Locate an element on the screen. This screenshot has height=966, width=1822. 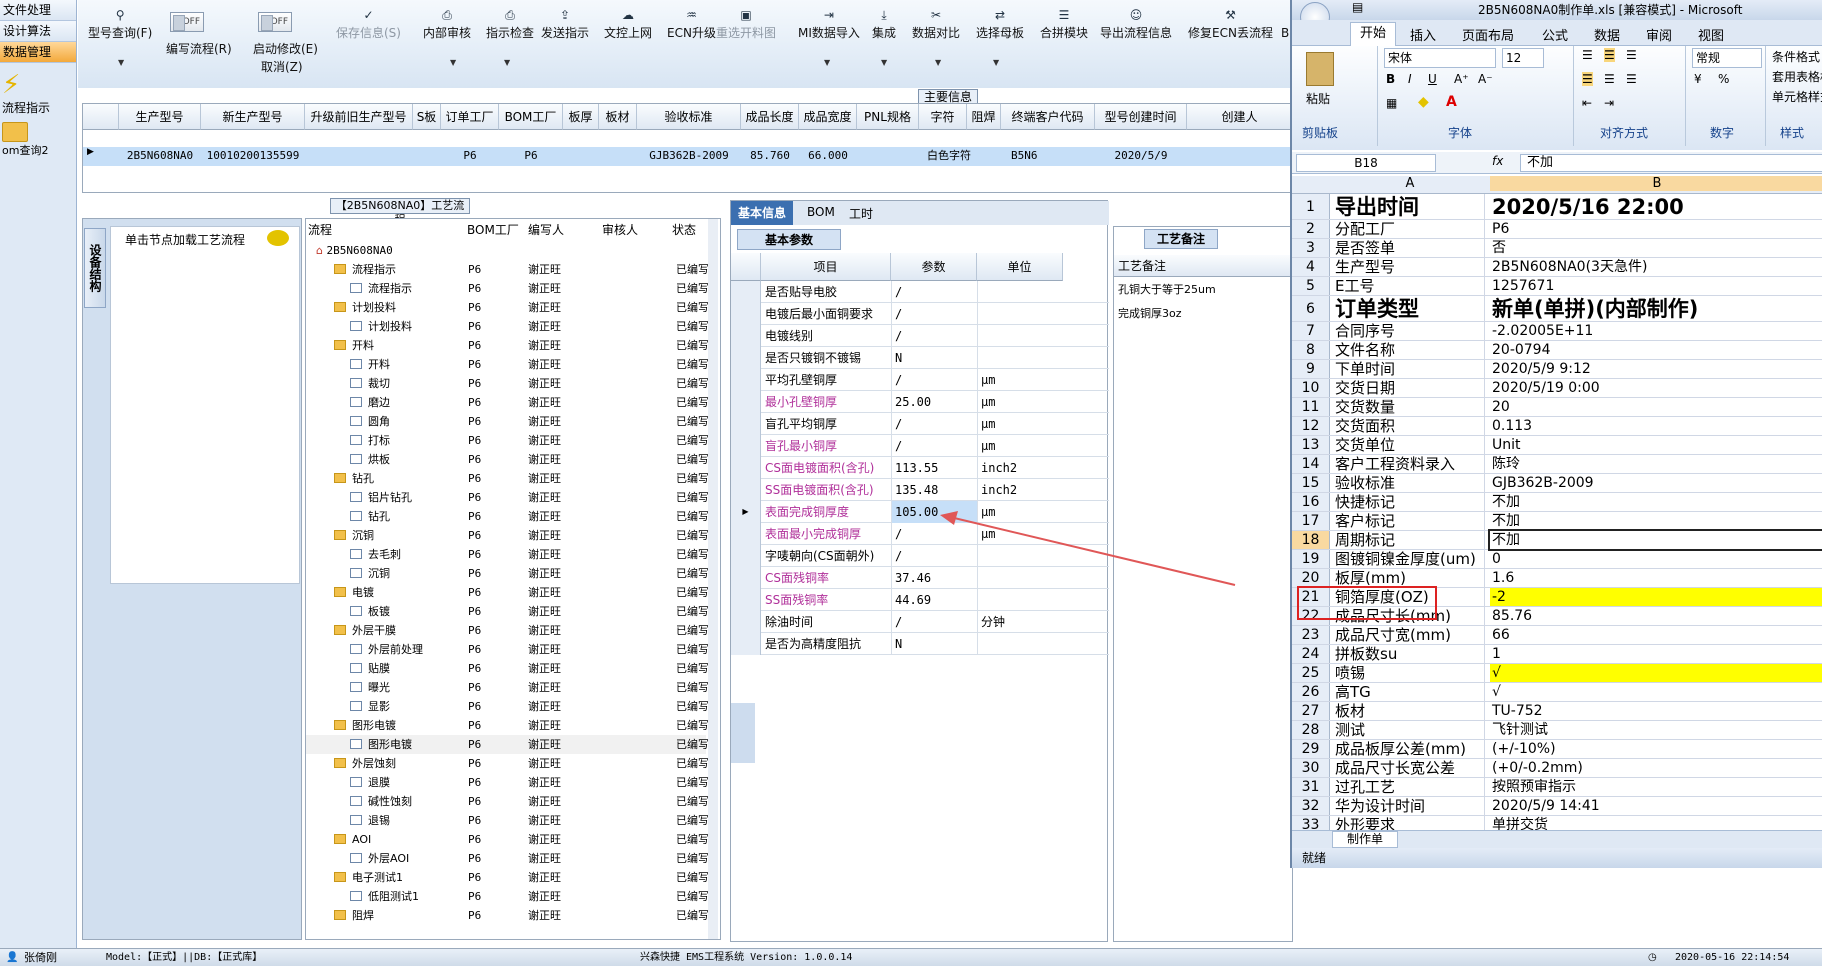
grid-header: 成品长度 is located at coordinates (770, 117).